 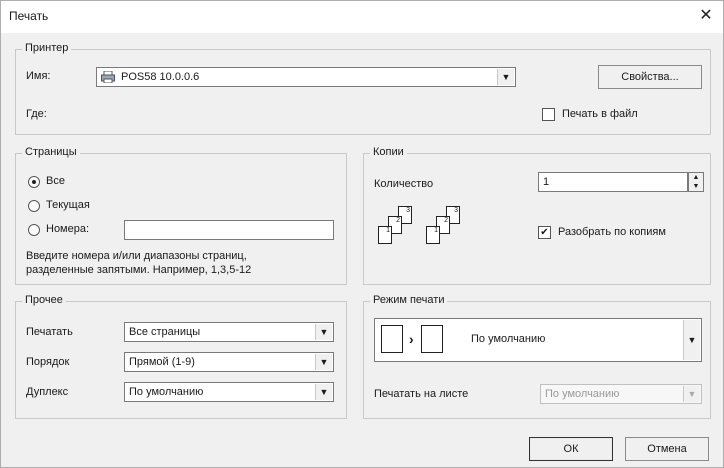 I want to click on order-select: Прямой (1-9) ▼, so click(x=229, y=362).